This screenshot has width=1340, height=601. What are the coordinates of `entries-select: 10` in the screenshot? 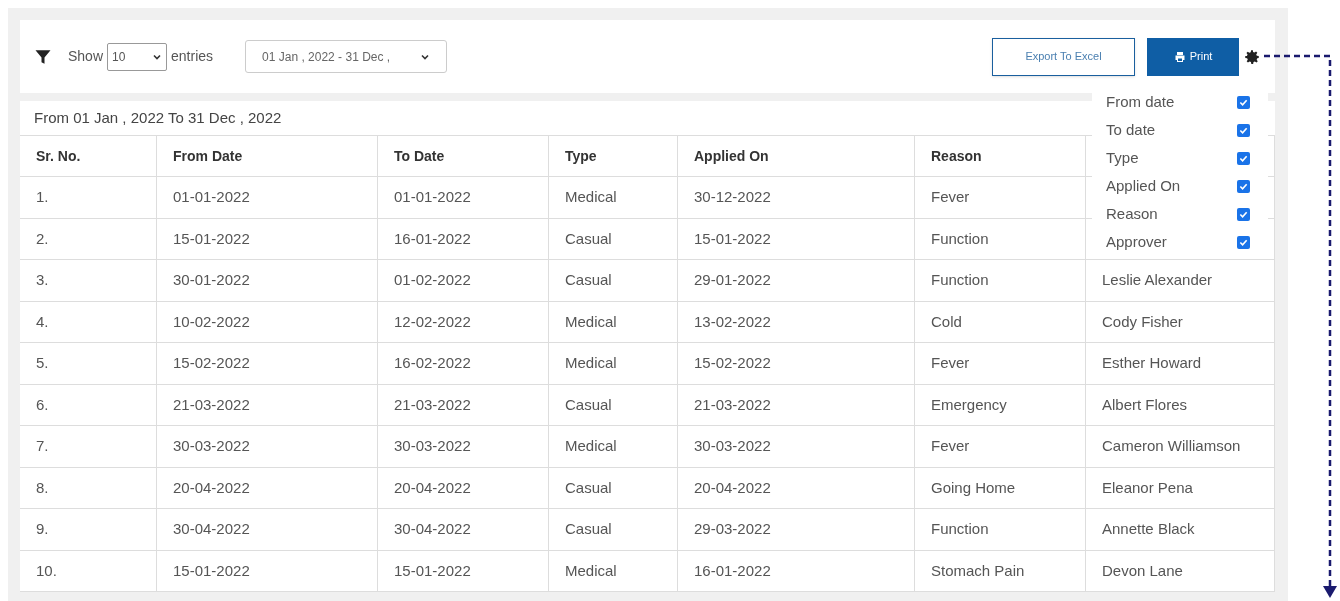 It's located at (137, 56).